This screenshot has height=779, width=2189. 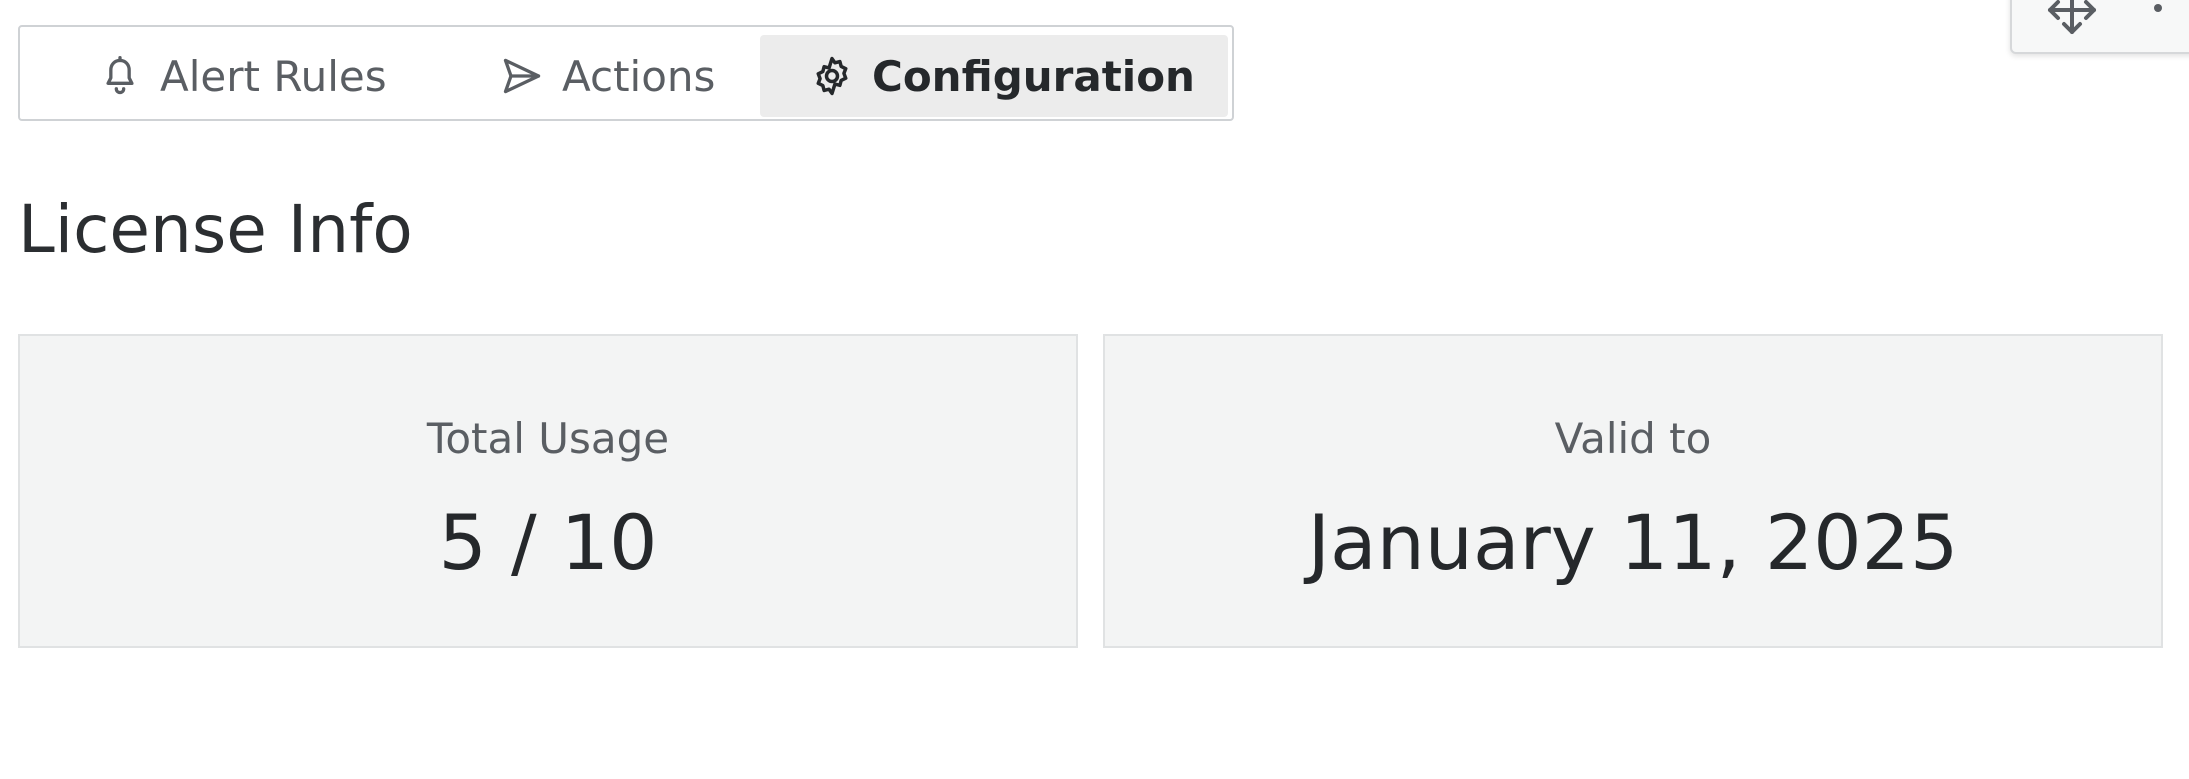 I want to click on tab-alert-rules: Alert Rules, so click(x=238, y=76).